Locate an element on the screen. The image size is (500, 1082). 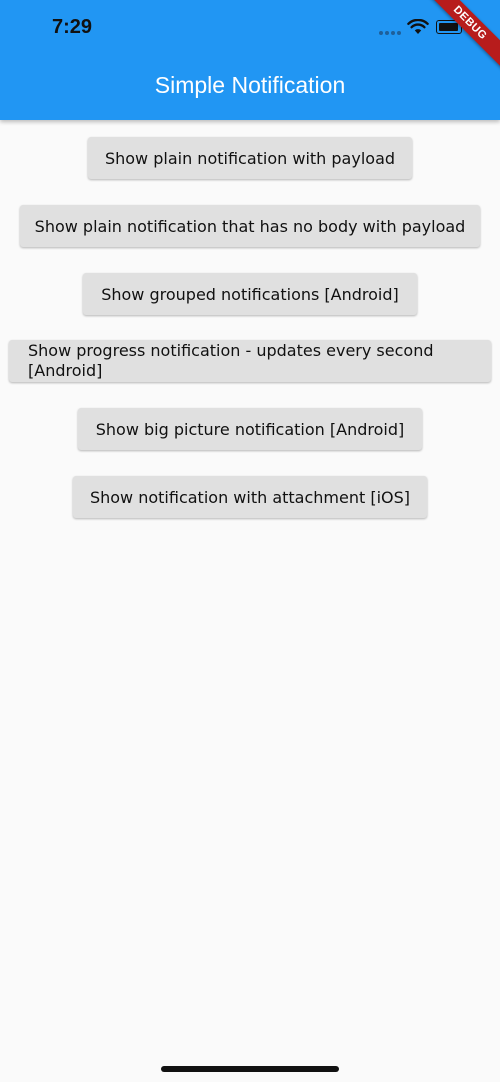
show-grouped-notifications-button: Show grouped notifications [Android] is located at coordinates (250, 294).